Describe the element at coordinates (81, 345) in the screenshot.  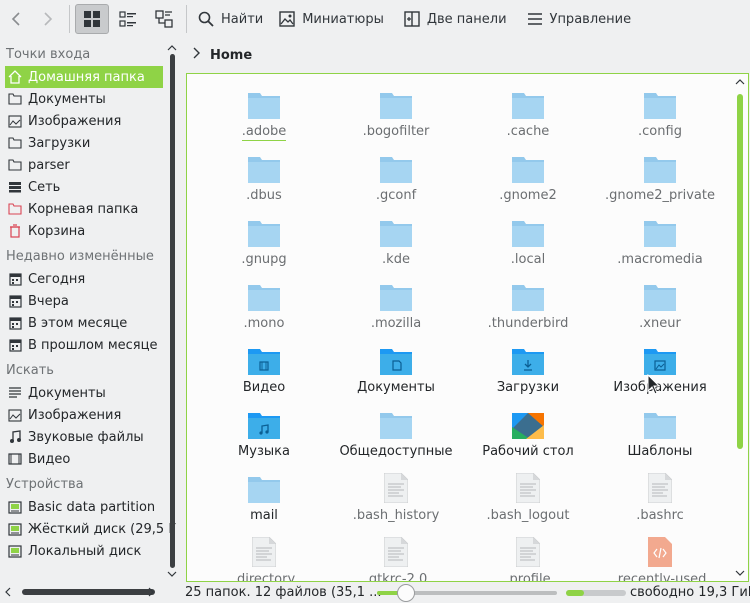
I see `sidebar-item: В прошлом месяце` at that location.